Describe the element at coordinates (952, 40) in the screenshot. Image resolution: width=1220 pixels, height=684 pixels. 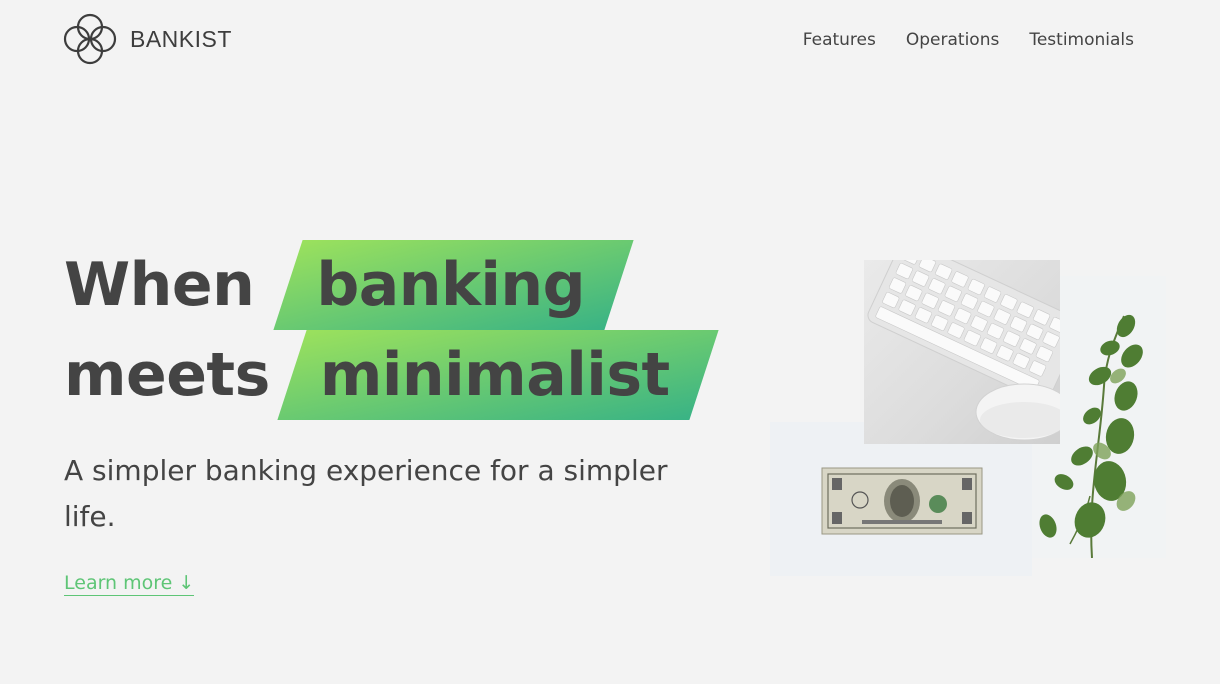
I see `nav-link-operations: Operations` at that location.